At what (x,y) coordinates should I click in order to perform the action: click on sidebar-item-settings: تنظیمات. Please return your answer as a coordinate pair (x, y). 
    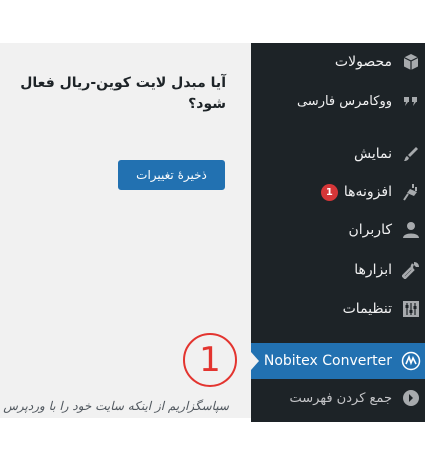
    Looking at the image, I should click on (338, 309).